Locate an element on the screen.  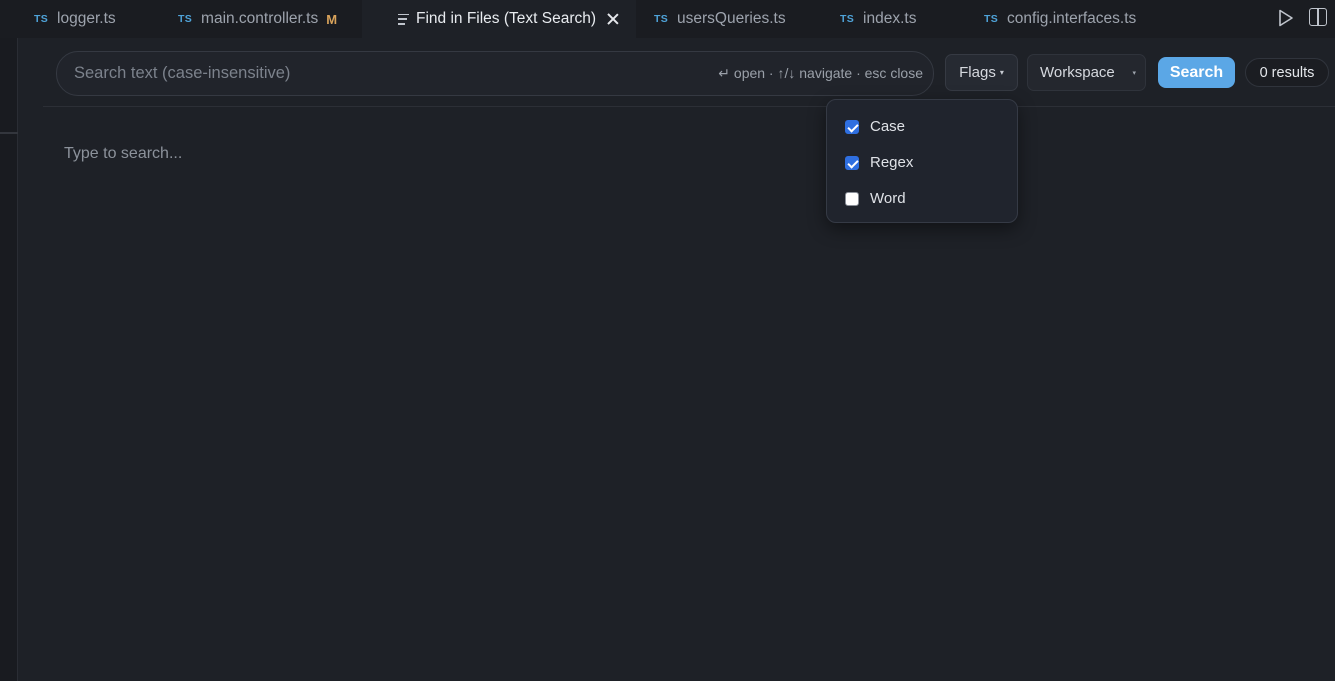
flags-button: Flags ▾ is located at coordinates (981, 72).